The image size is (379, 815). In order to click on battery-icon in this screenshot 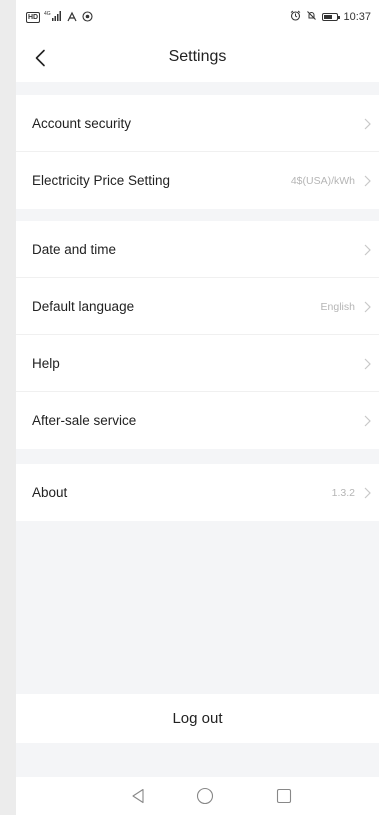, I will do `click(331, 17)`.